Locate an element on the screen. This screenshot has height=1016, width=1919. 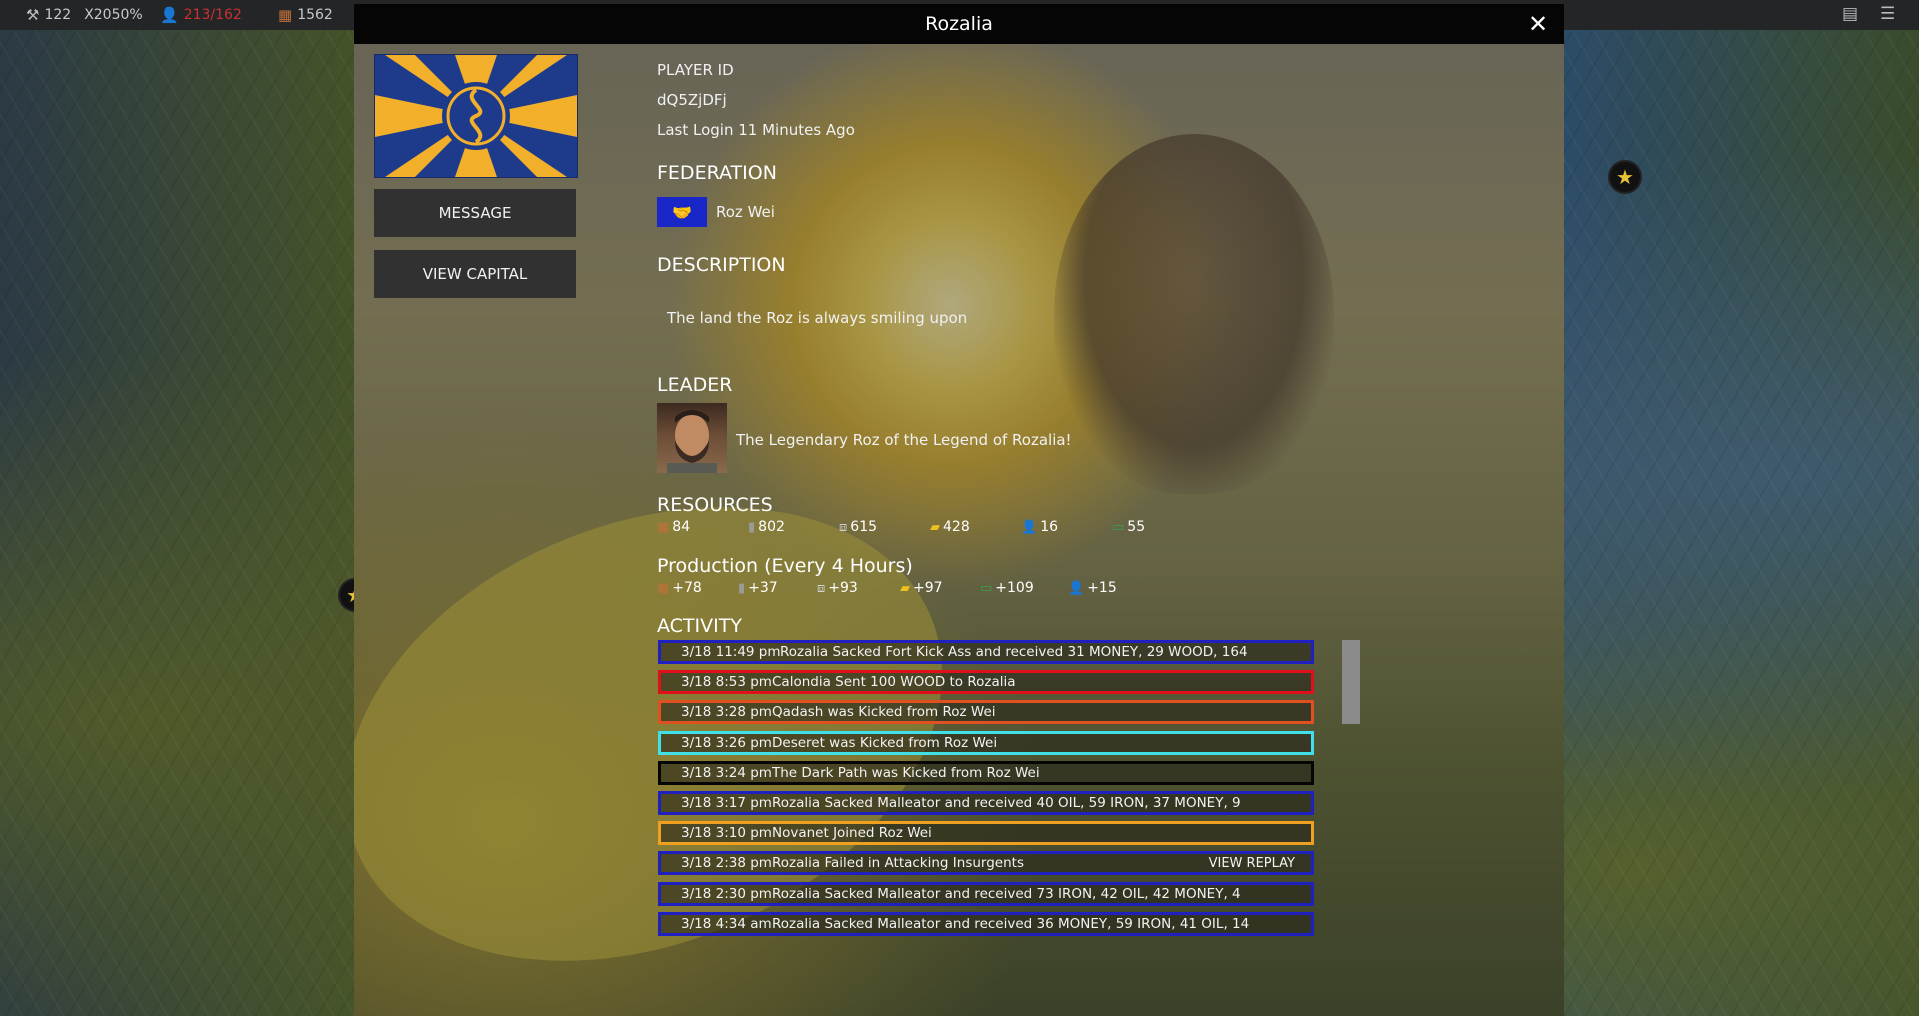
activity-date: 3/18 3:28 pm is located at coordinates (726, 712).